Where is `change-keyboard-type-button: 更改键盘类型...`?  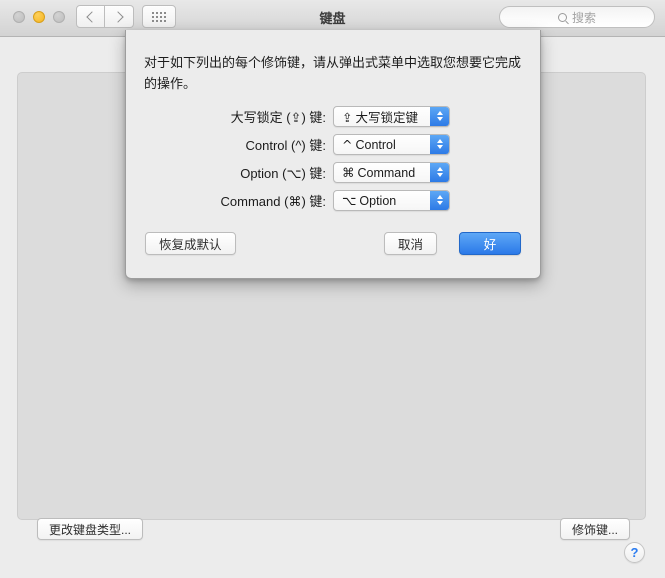
change-keyboard-type-button: 更改键盘类型... is located at coordinates (90, 529).